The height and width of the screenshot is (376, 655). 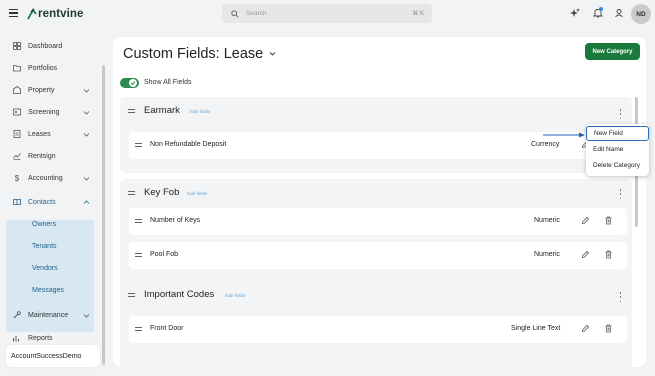 I want to click on field-row: Front Door Single Line Text, so click(x=378, y=329).